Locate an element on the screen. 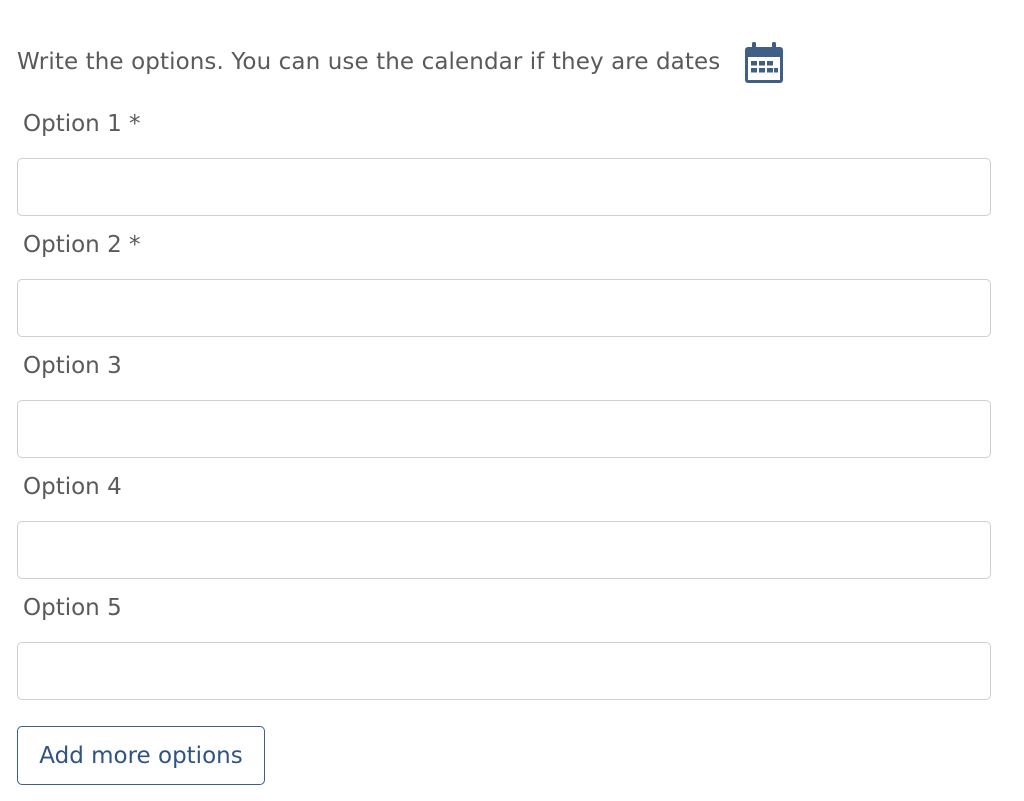  option-1-input is located at coordinates (504, 187).